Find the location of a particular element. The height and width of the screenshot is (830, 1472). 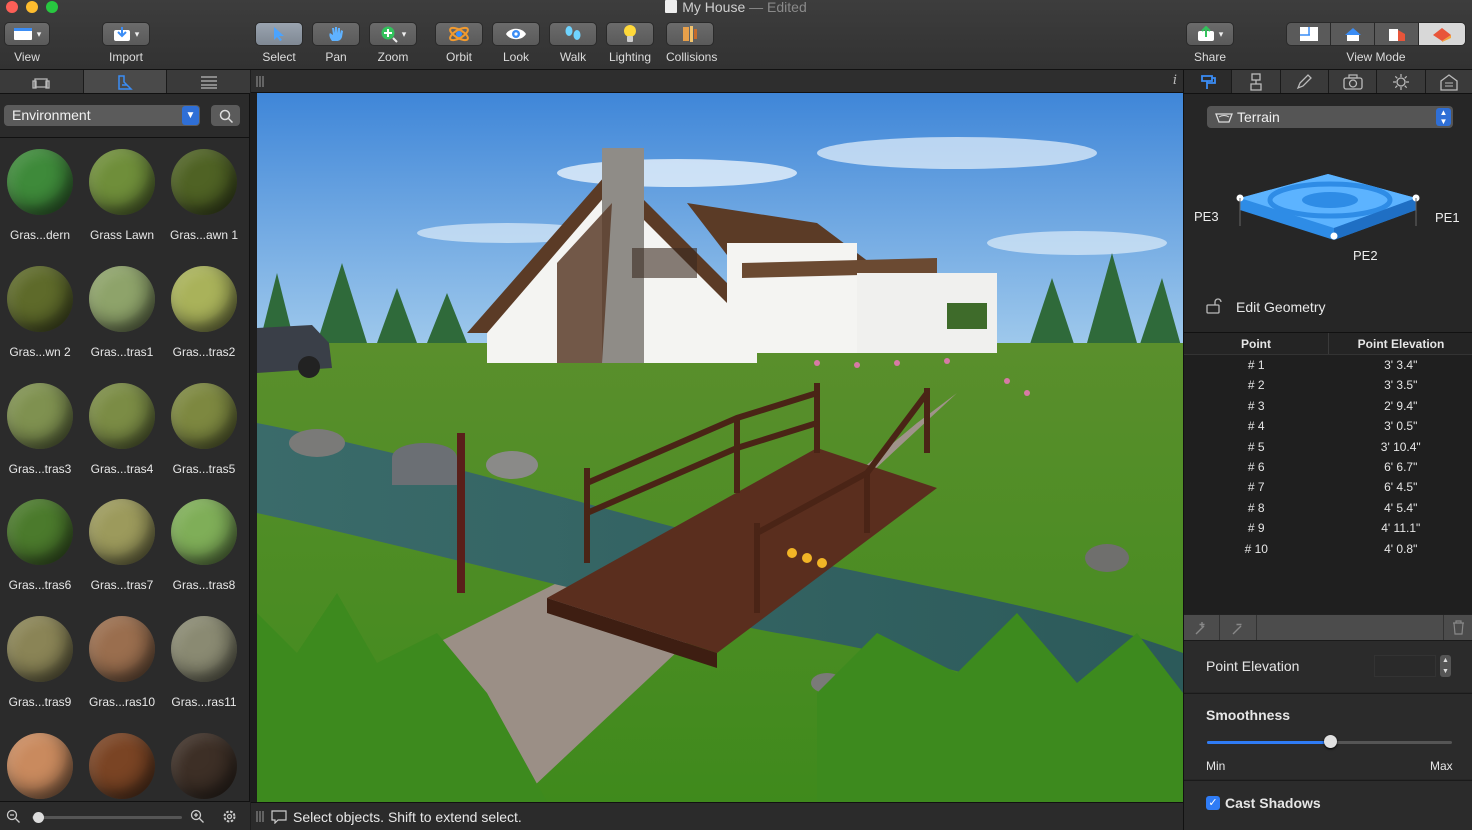

point-id-cell: # 4 is located at coordinates (1256, 426).